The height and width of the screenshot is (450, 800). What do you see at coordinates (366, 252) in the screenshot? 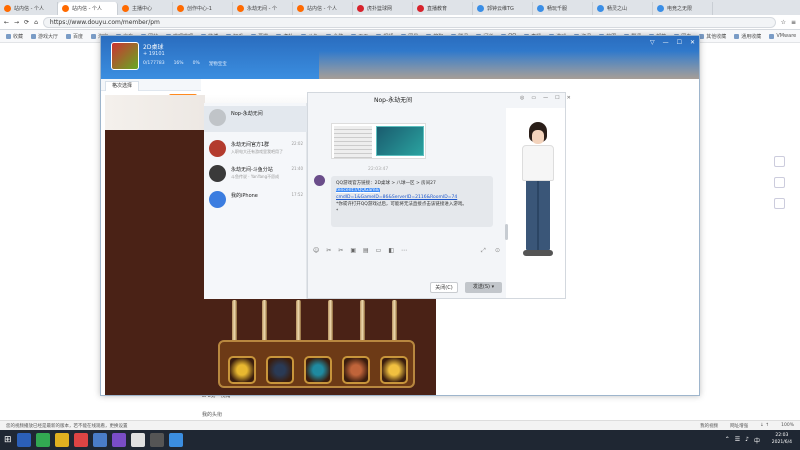
I see `image-icon: ▤` at bounding box center [366, 252].